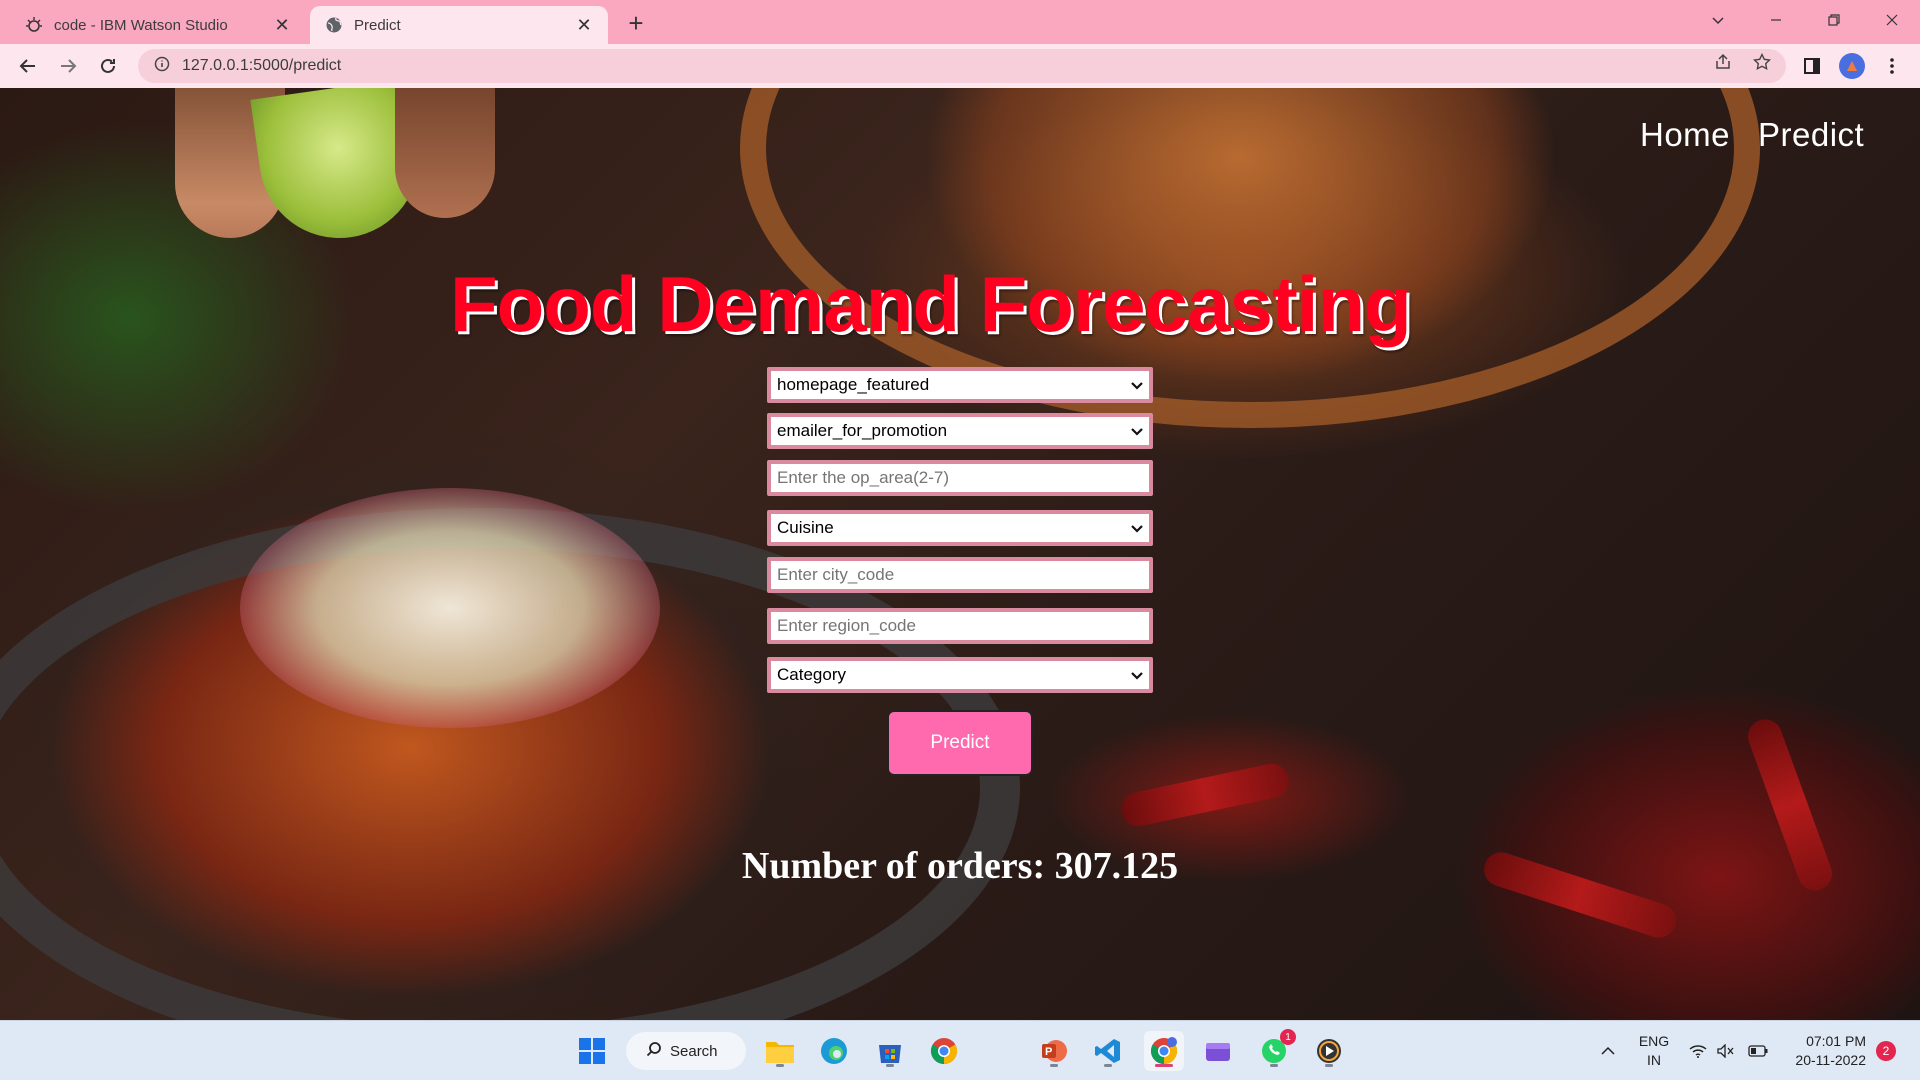  What do you see at coordinates (1892, 20) in the screenshot?
I see `close-window-button` at bounding box center [1892, 20].